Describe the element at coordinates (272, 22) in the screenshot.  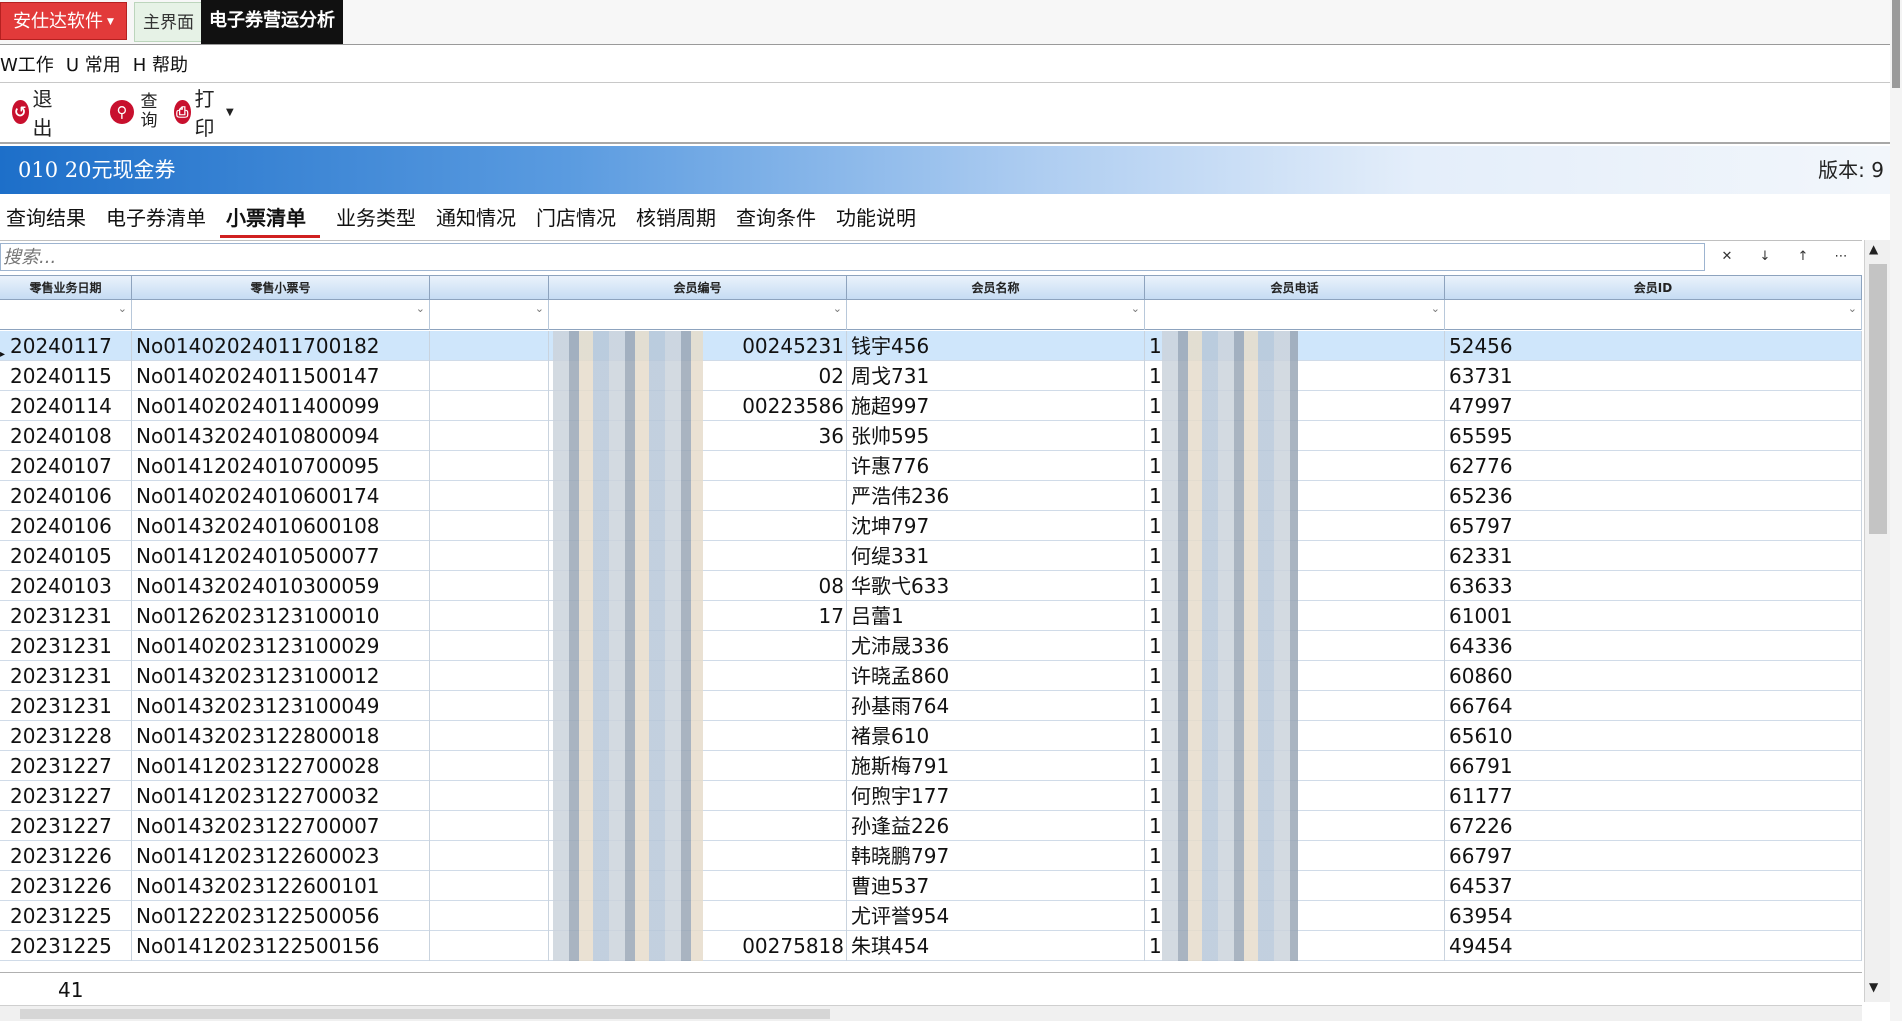
I see `tab-voucher-analysis: 电子券营运分析` at that location.